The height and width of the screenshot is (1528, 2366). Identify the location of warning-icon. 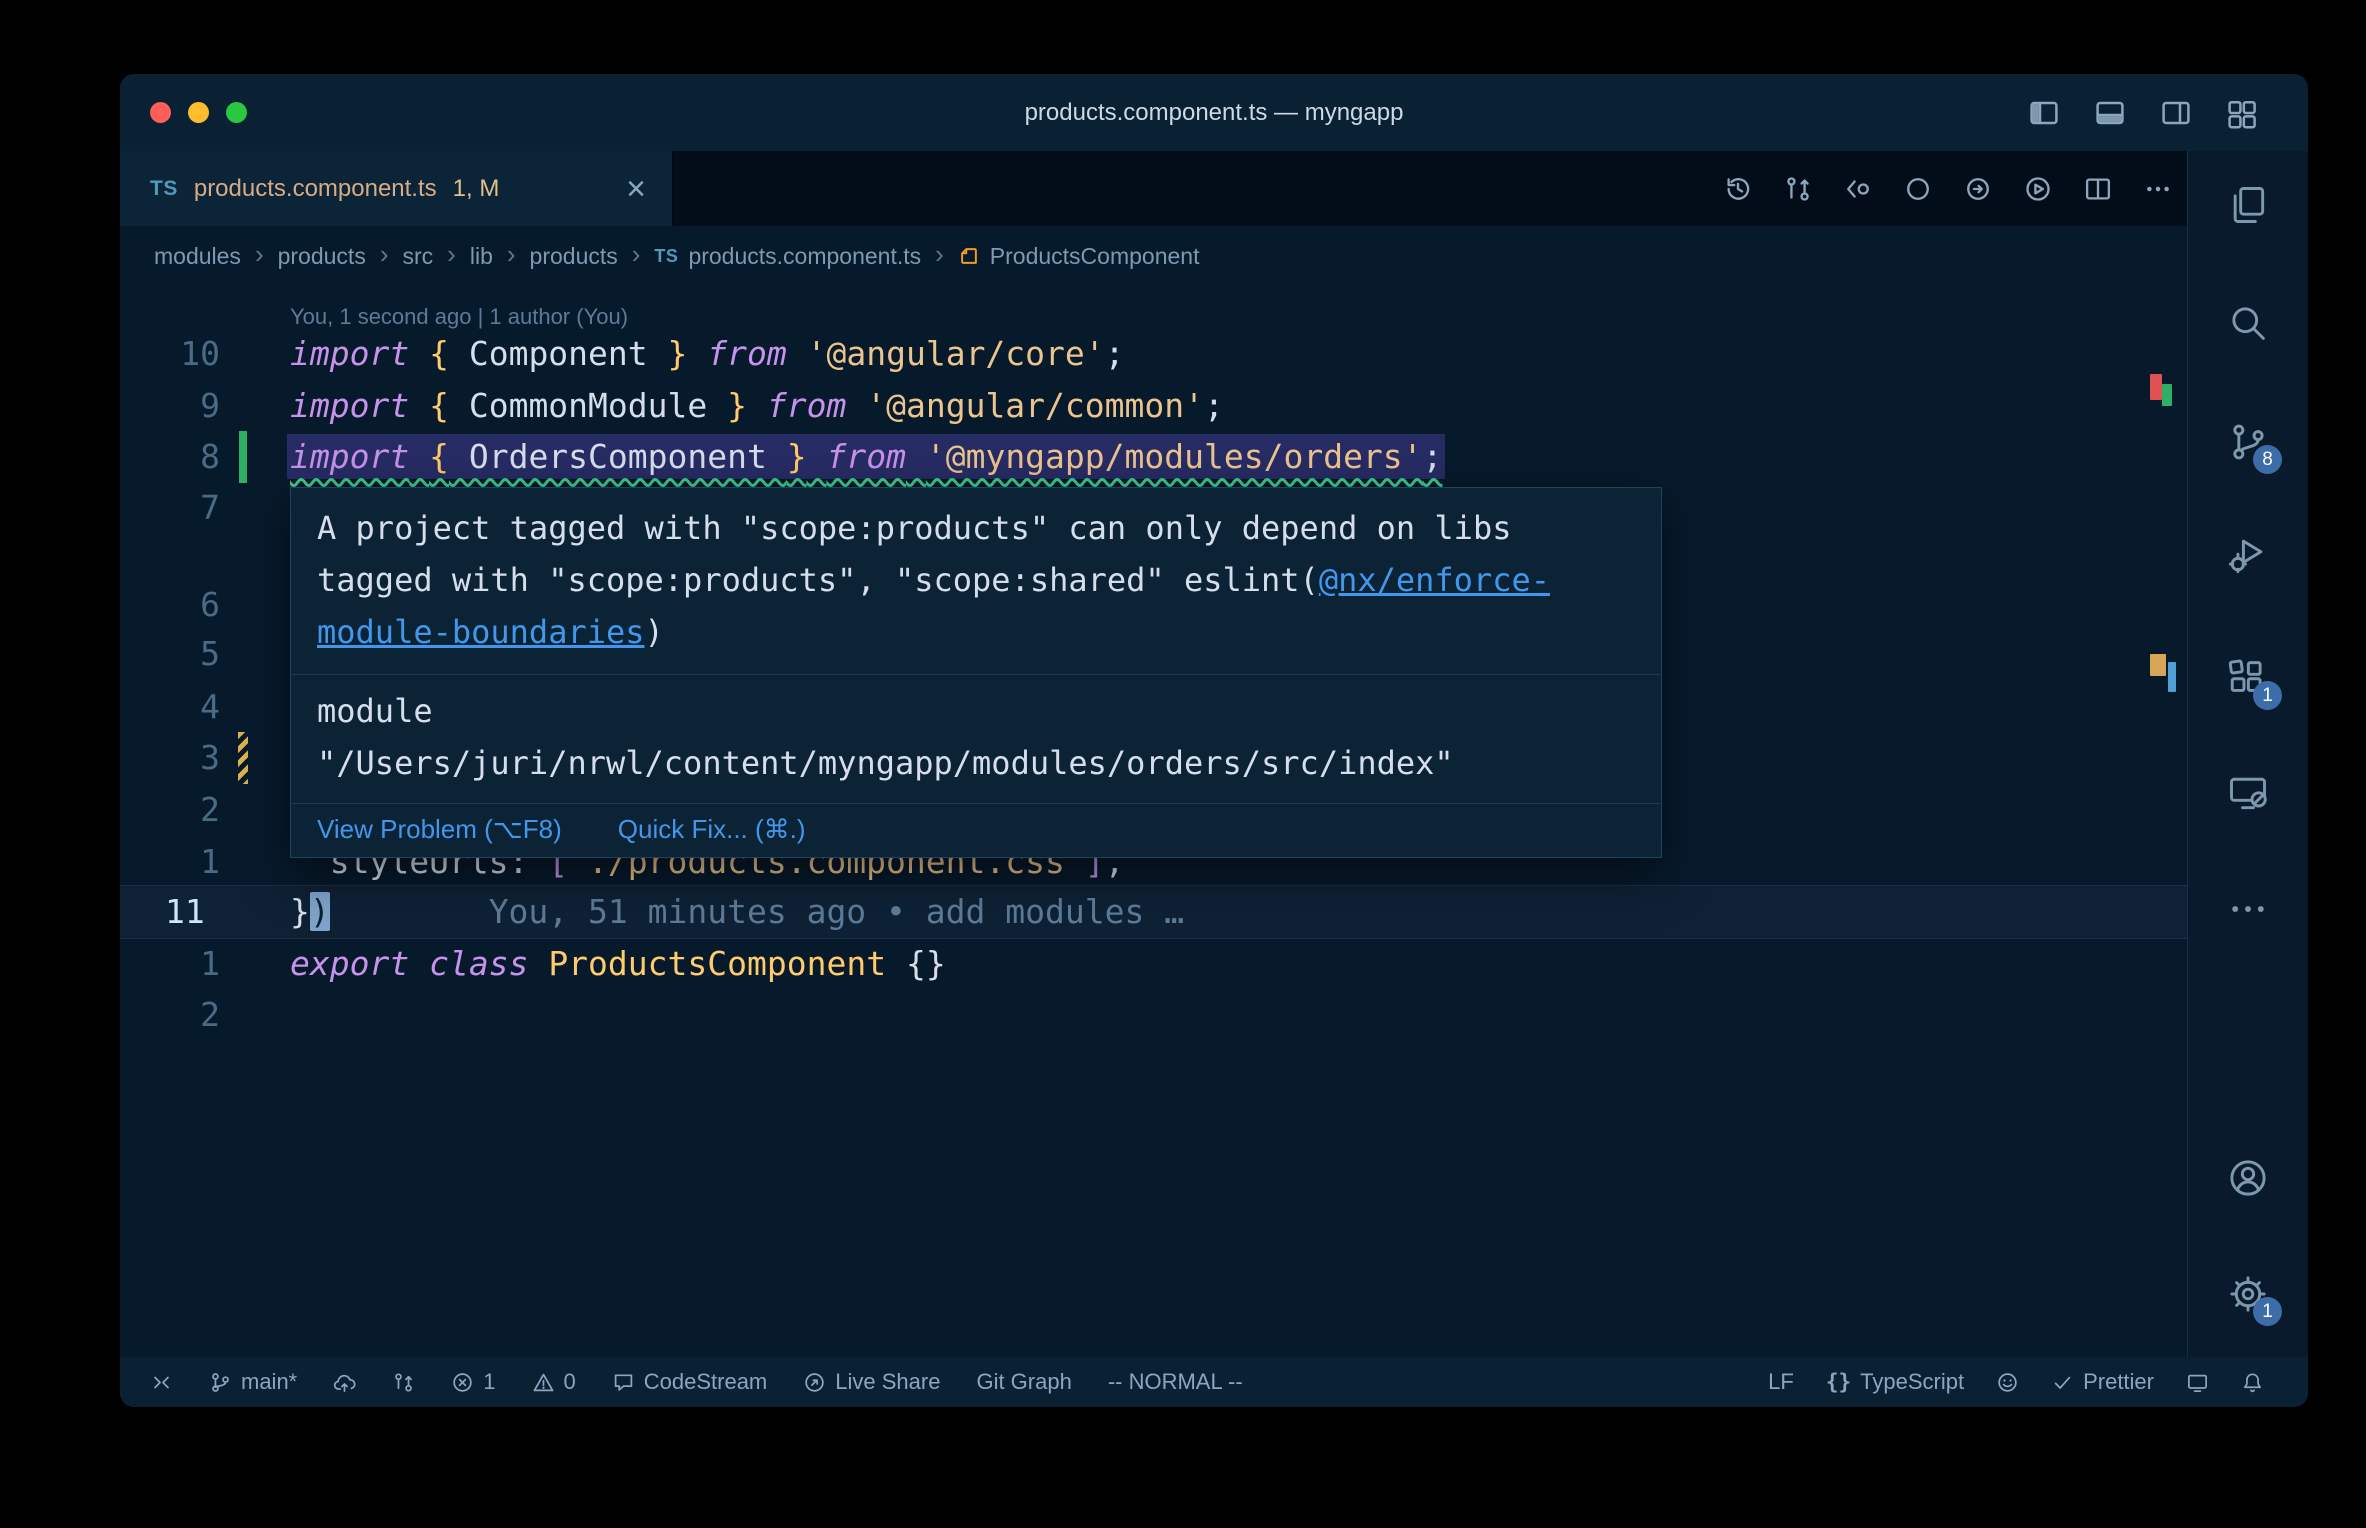
(543, 1382).